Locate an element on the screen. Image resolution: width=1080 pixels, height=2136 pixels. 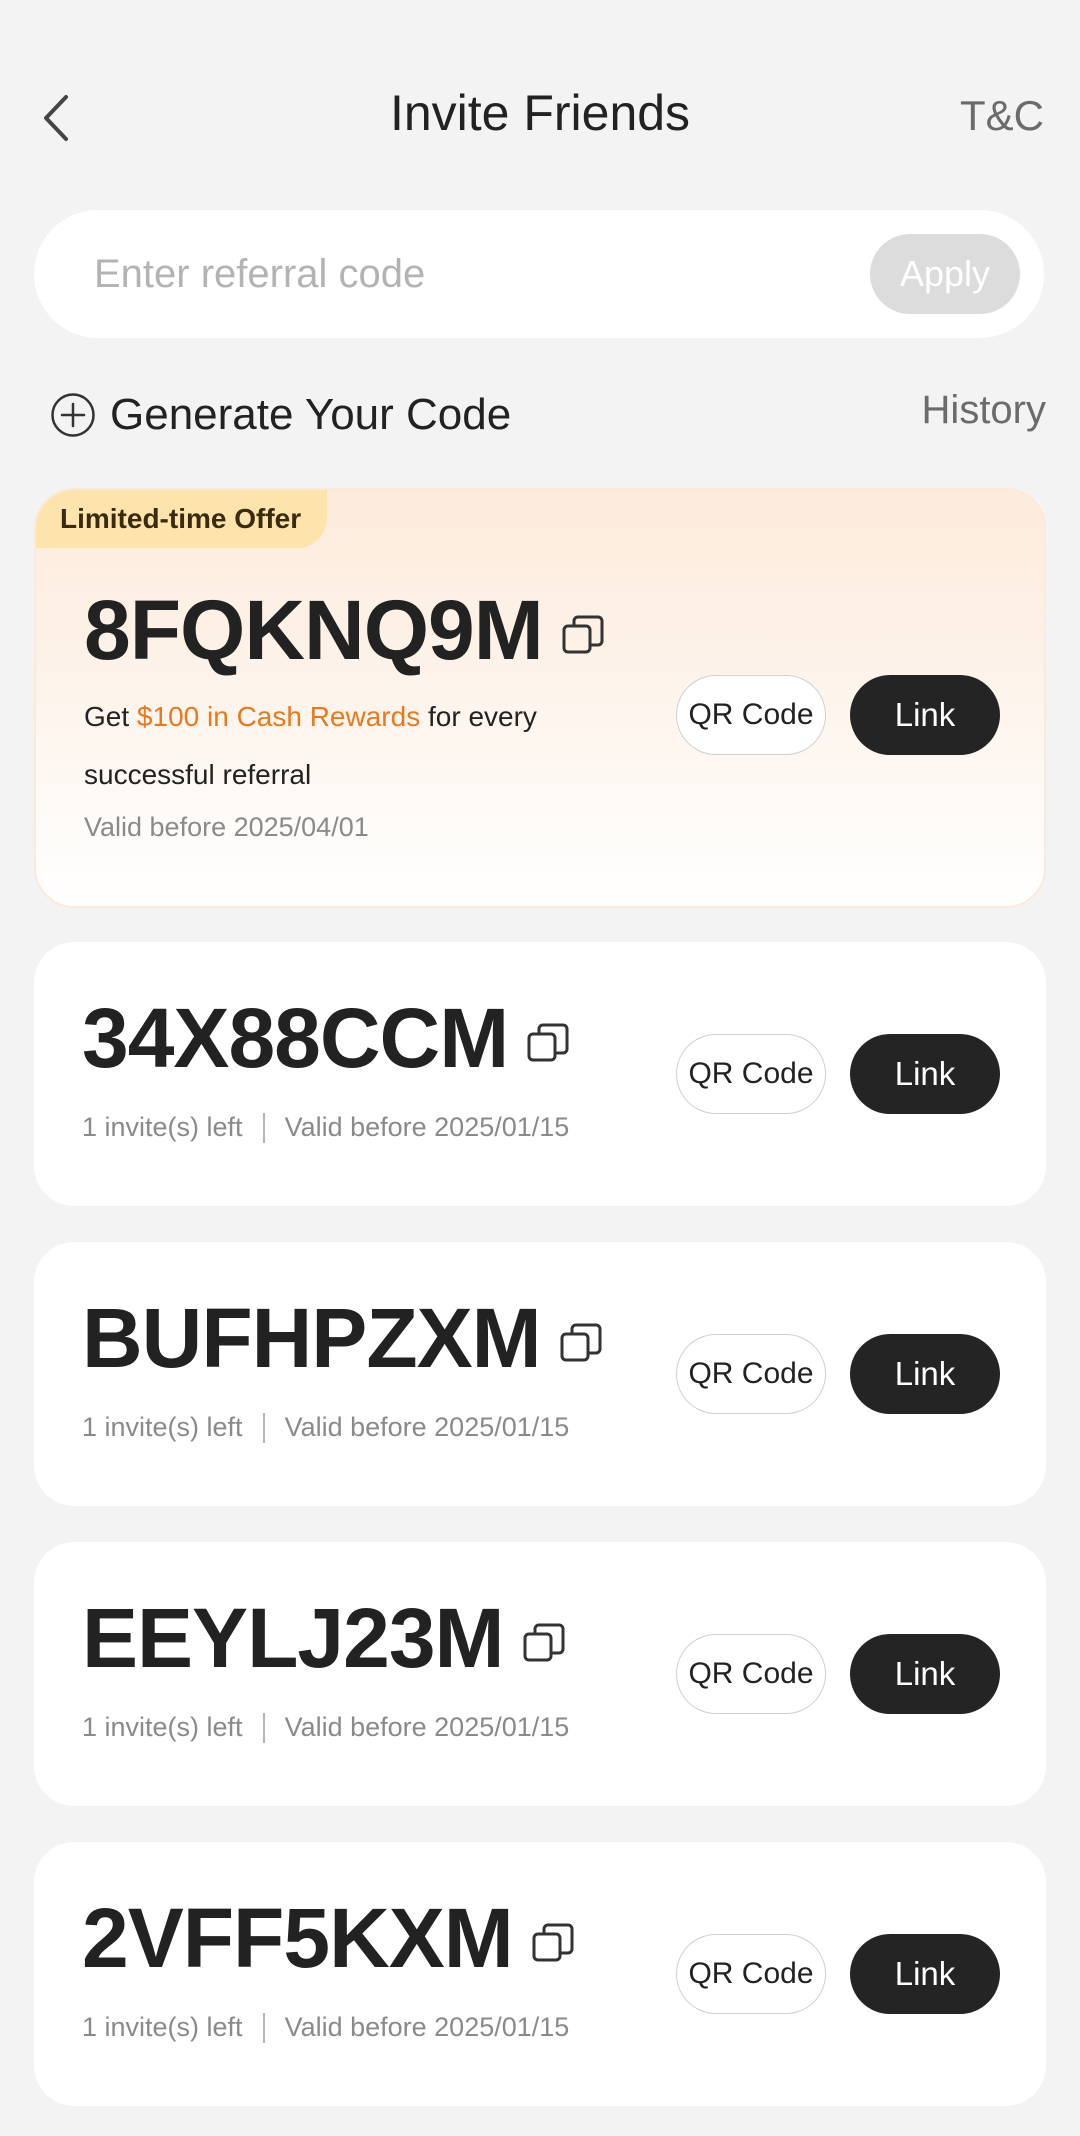
code-row: EEYLJ23M is located at coordinates (324, 1638).